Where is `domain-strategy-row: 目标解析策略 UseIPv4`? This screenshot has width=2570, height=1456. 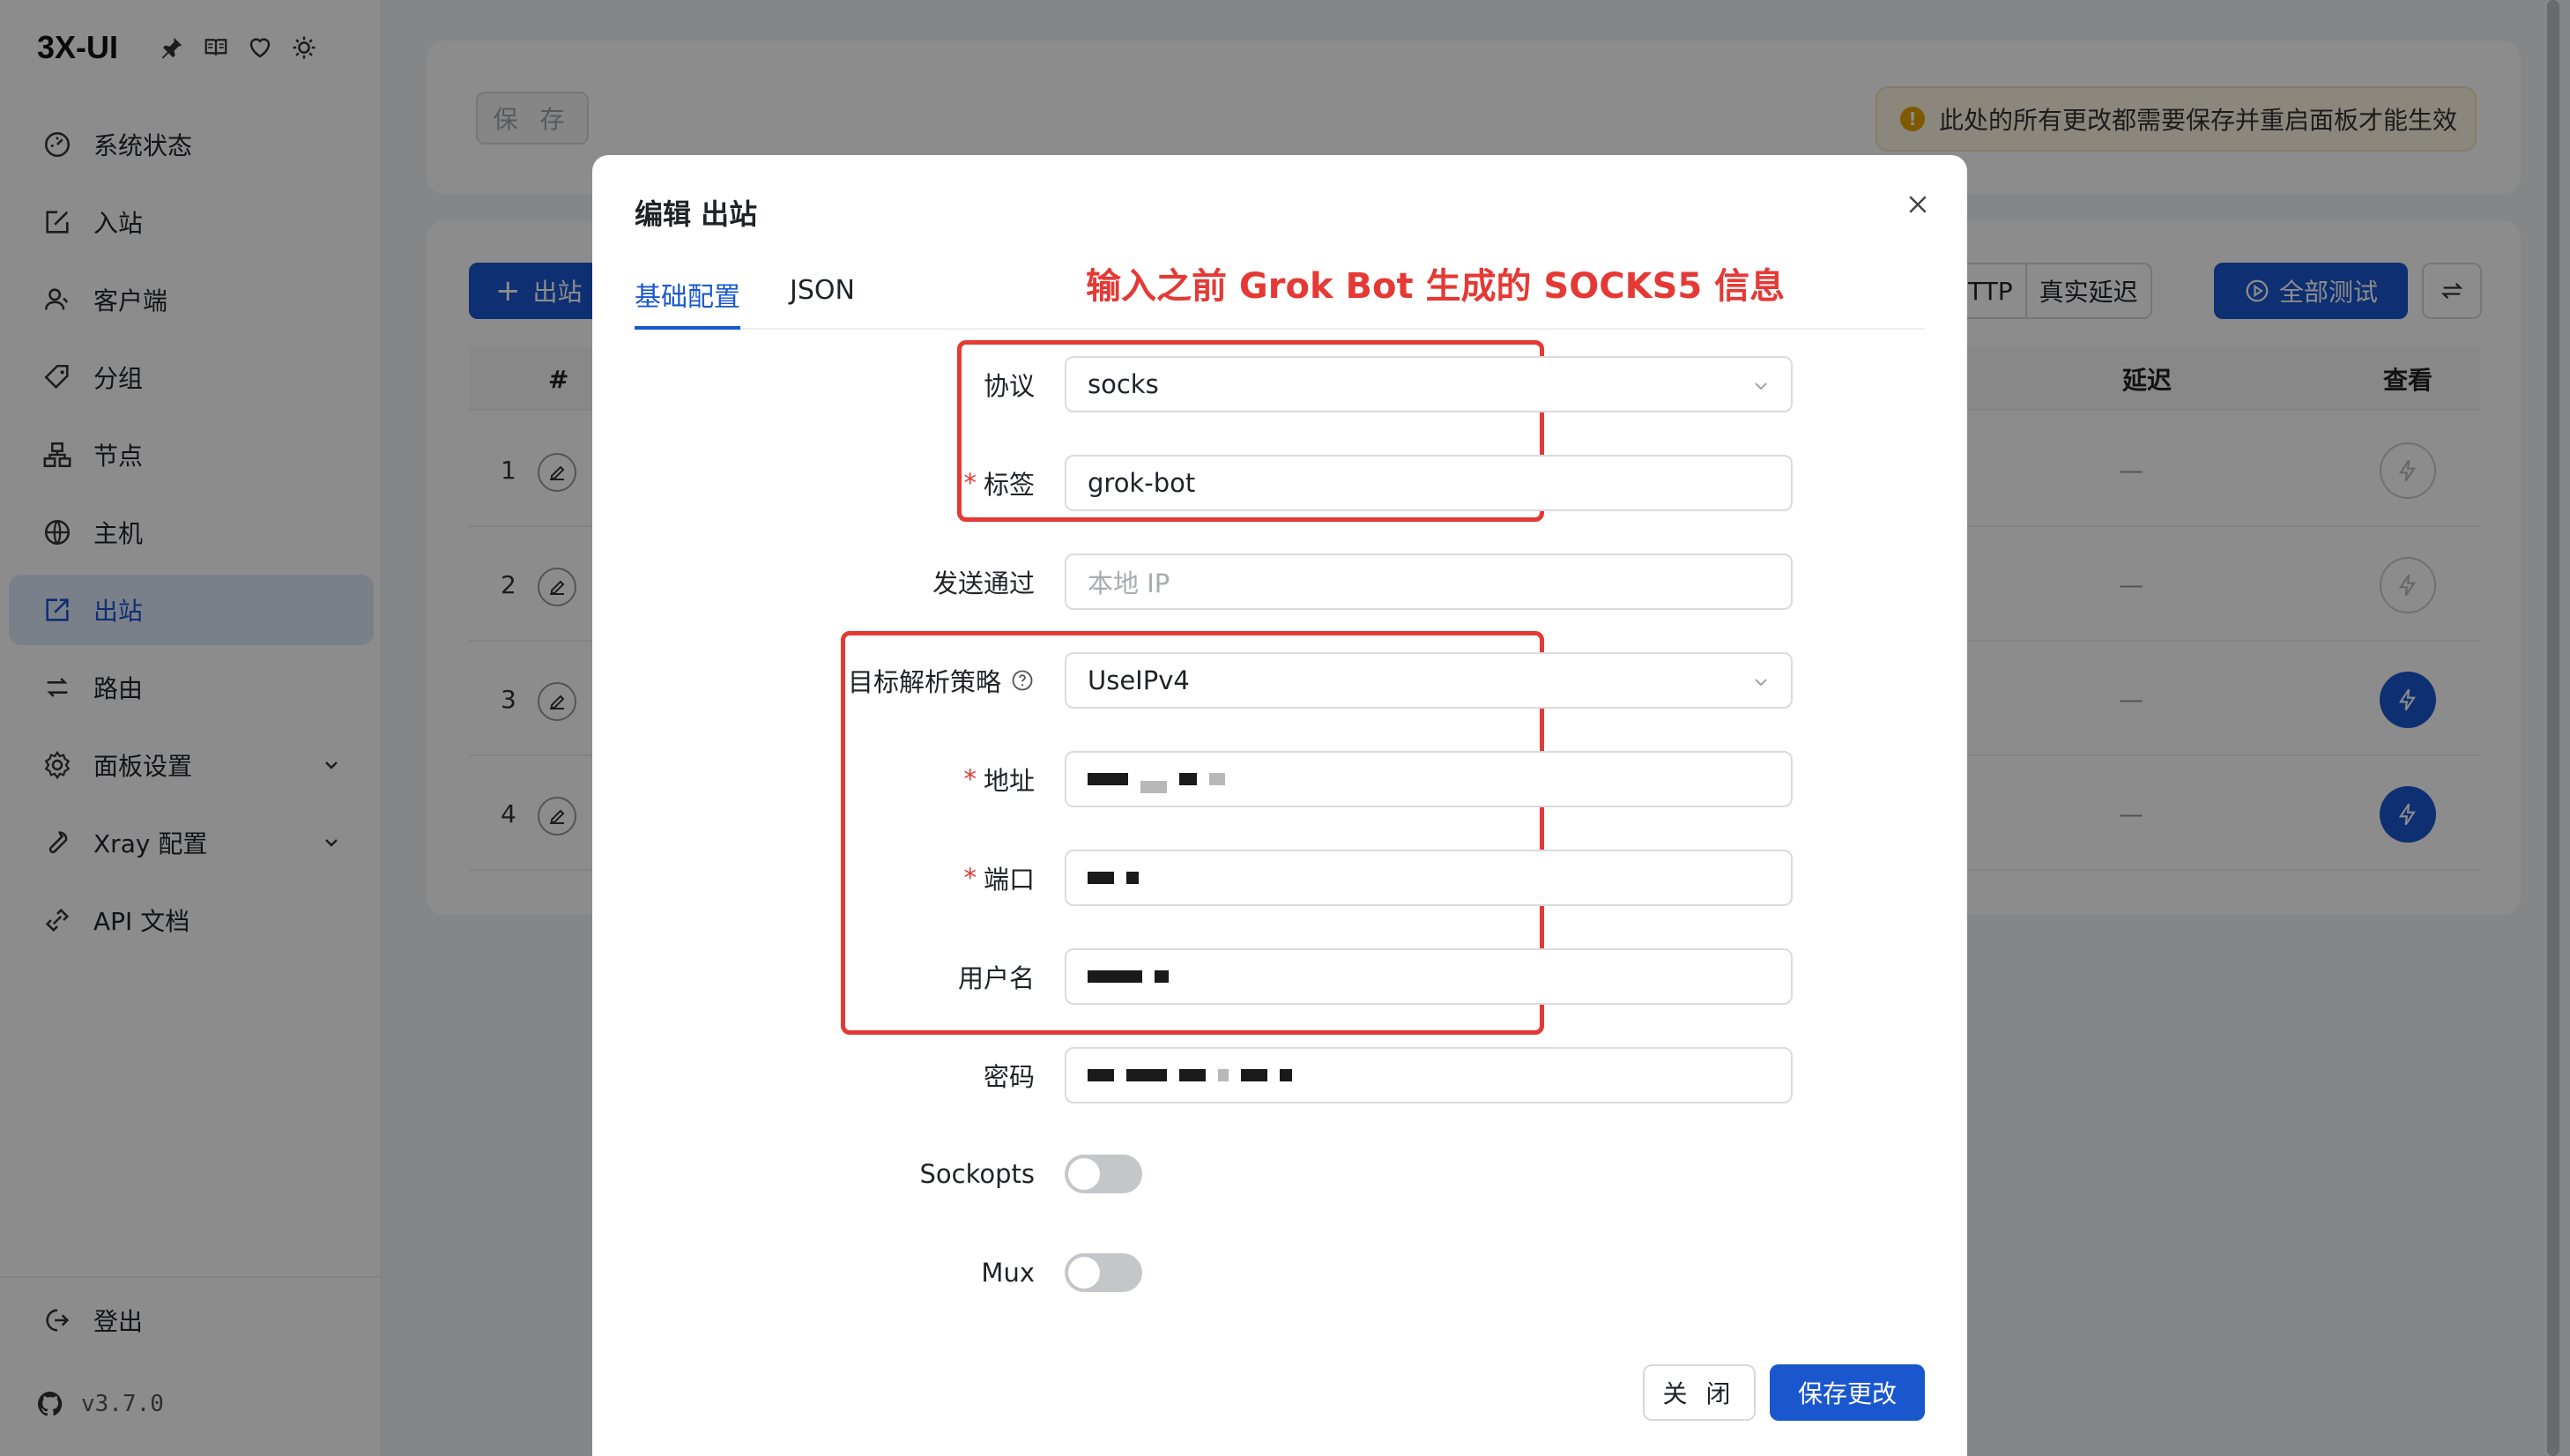
domain-strategy-row: 目标解析策略 UseIPv4 is located at coordinates (1279, 680).